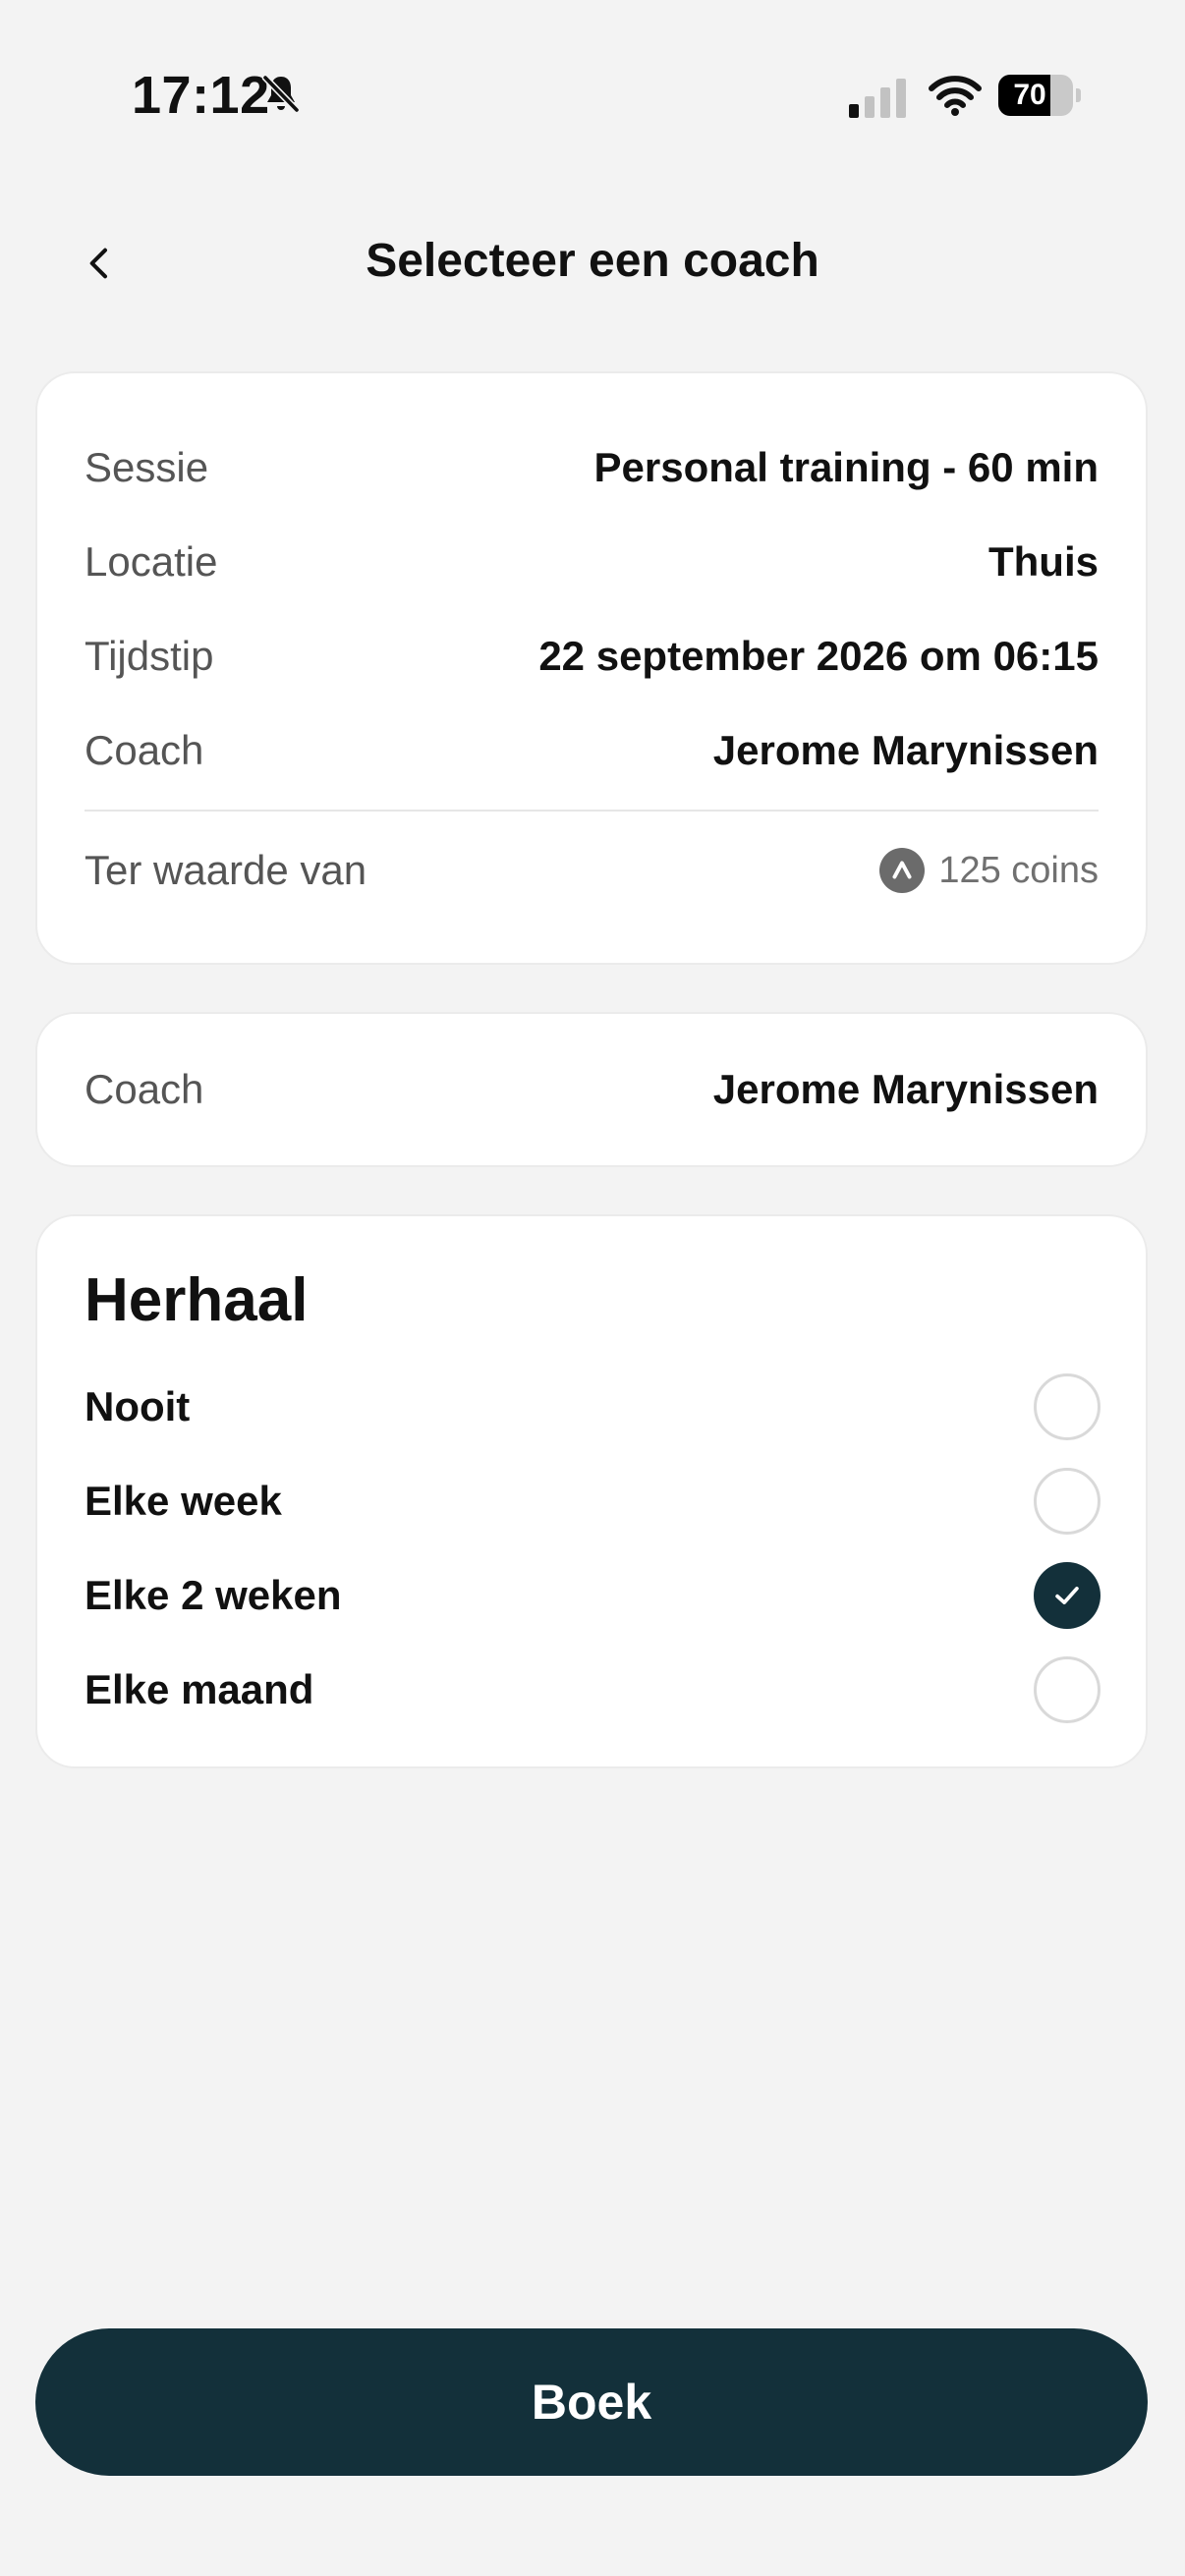 The image size is (1185, 2576). What do you see at coordinates (147, 467) in the screenshot?
I see `detail-label: Sessie` at bounding box center [147, 467].